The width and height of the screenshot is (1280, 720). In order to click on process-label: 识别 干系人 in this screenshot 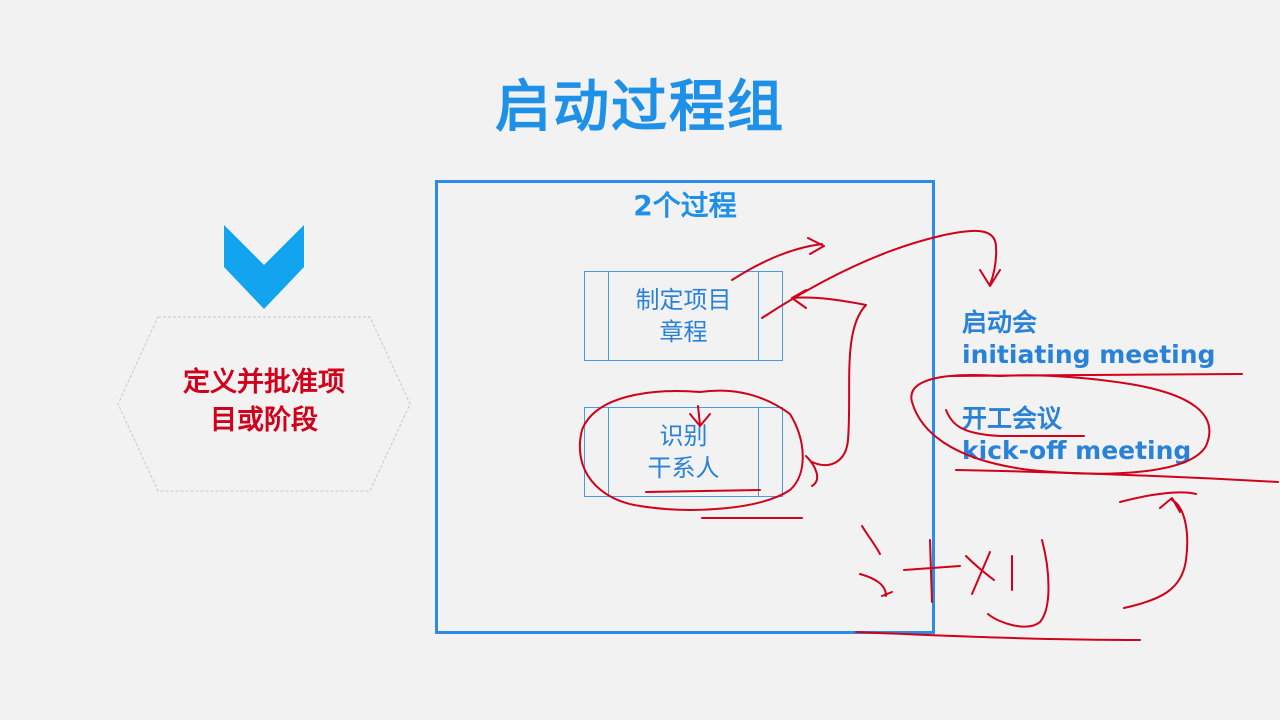, I will do `click(683, 452)`.